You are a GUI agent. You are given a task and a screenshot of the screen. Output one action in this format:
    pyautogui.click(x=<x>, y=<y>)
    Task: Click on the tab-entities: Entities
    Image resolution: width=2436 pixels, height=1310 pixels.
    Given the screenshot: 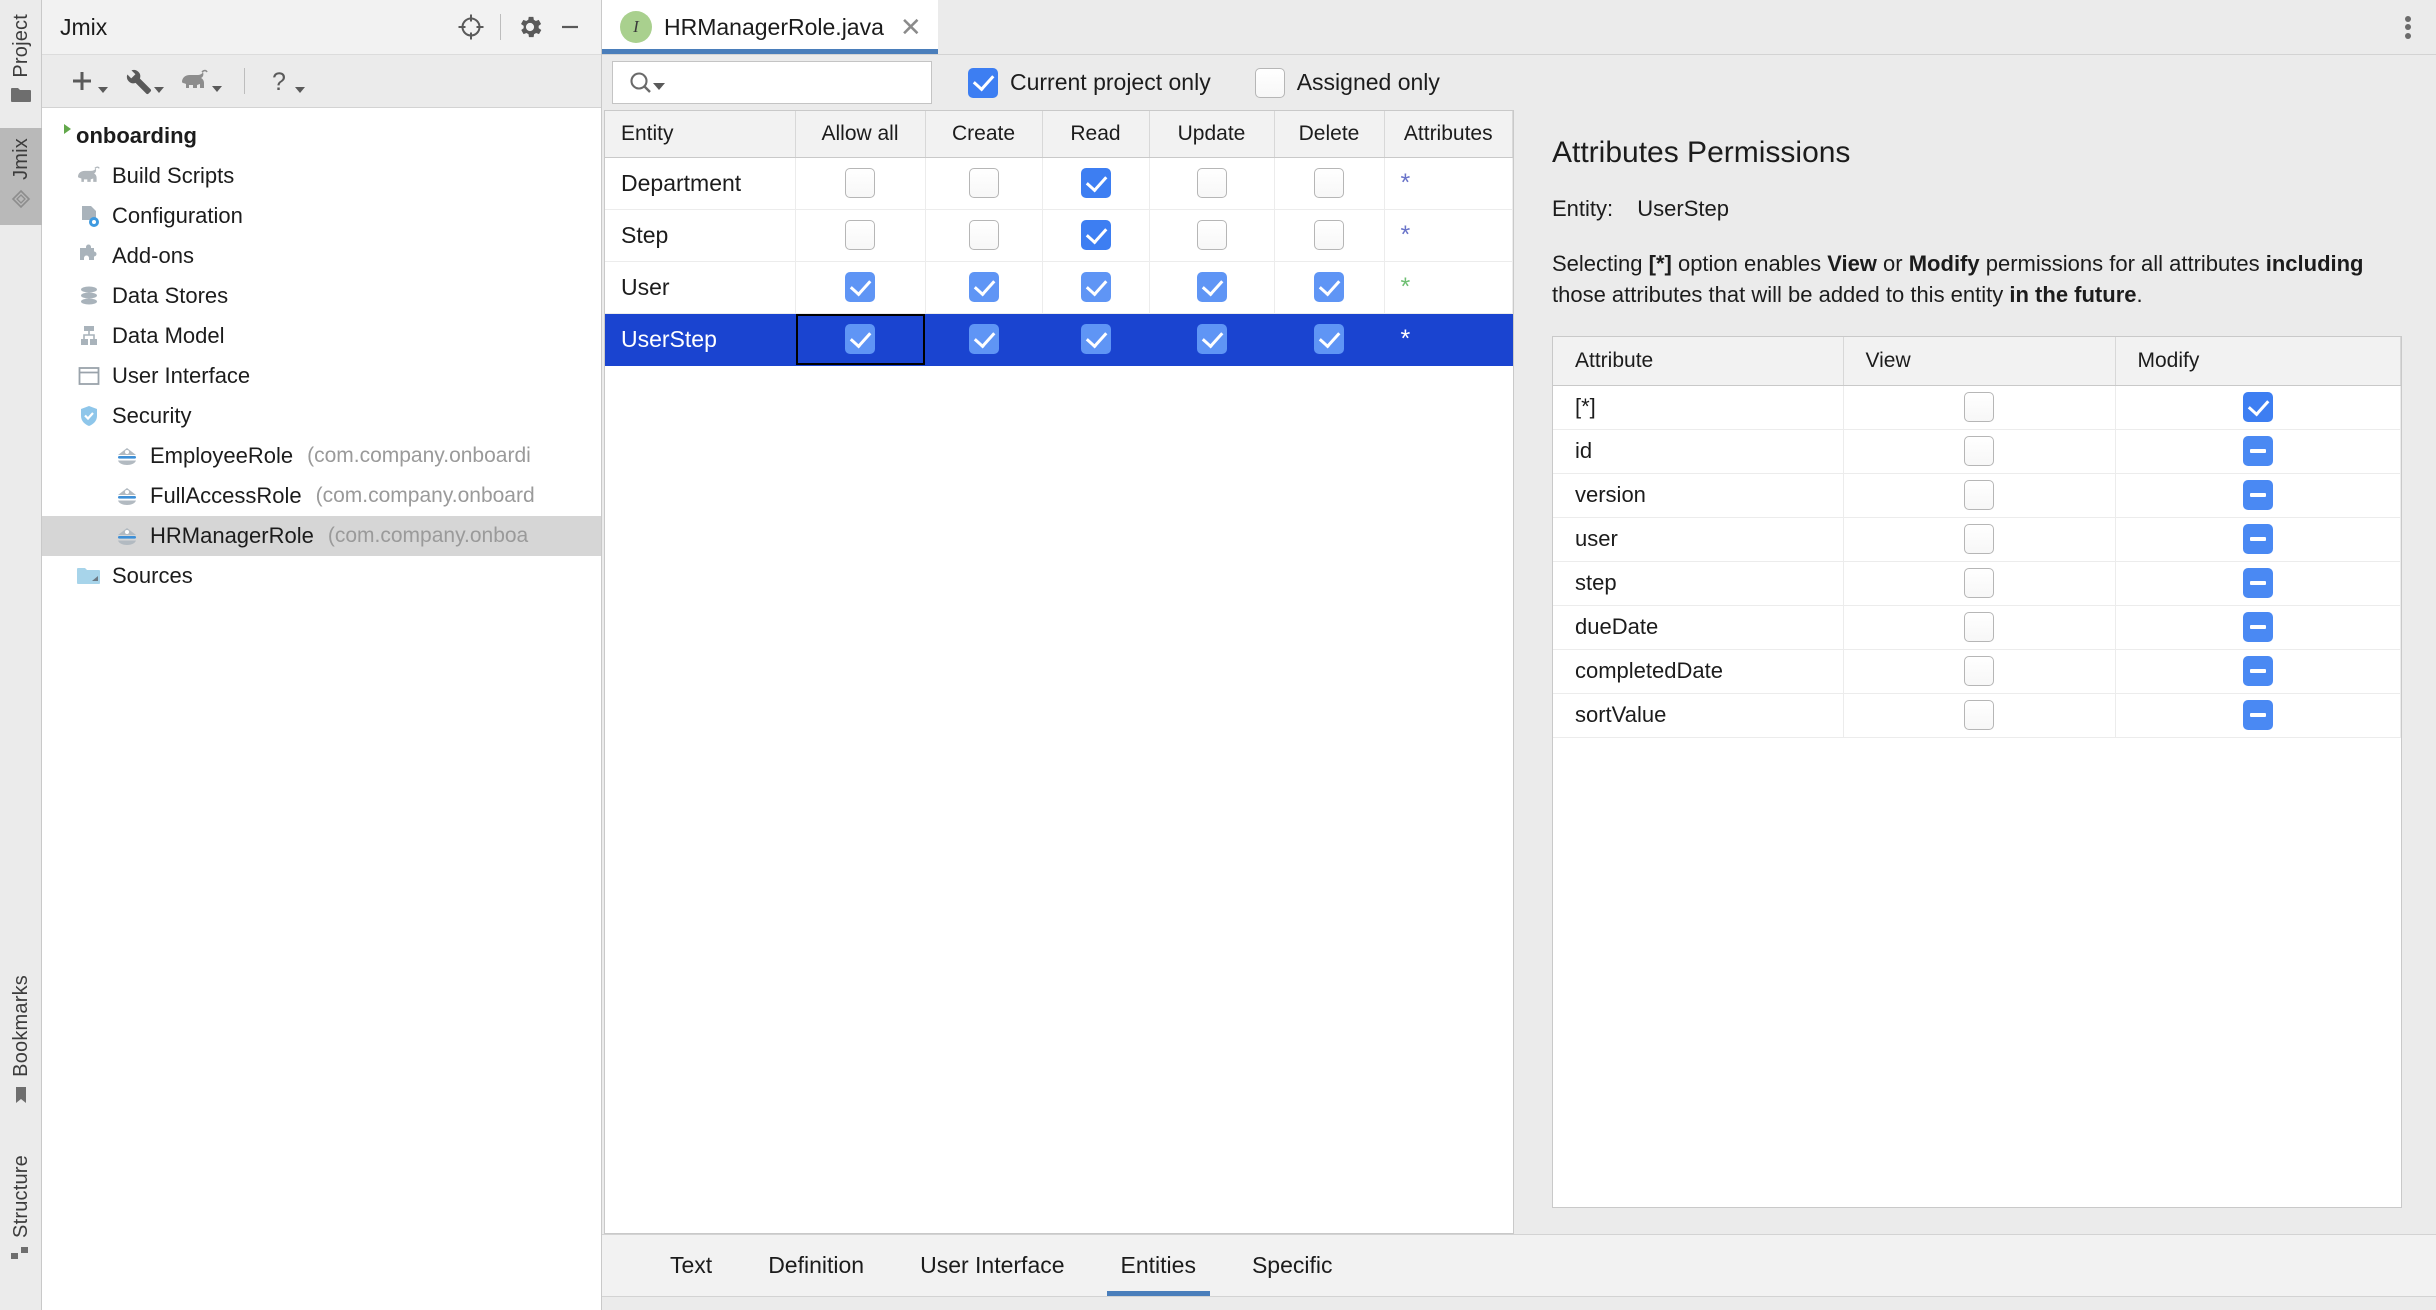 What is the action you would take?
    pyautogui.click(x=1158, y=1265)
    